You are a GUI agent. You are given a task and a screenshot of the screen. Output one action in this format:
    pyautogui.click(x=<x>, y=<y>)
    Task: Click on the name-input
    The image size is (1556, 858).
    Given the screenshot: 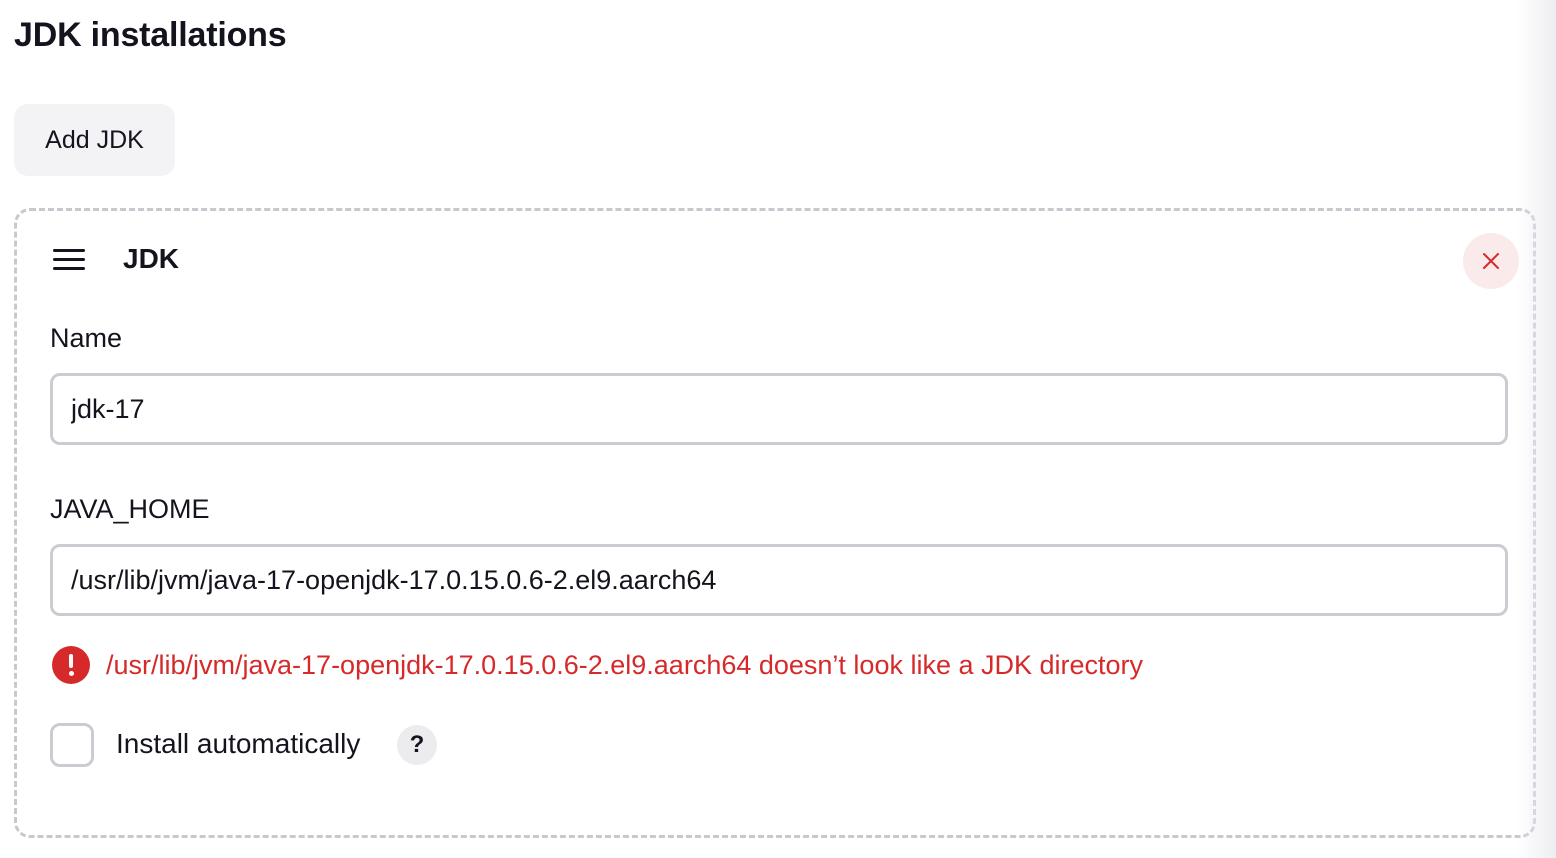 What is the action you would take?
    pyautogui.click(x=779, y=409)
    